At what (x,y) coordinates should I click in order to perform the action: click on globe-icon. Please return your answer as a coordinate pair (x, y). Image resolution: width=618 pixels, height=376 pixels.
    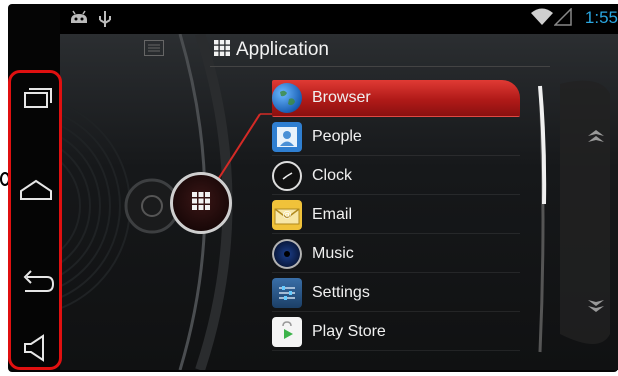
    Looking at the image, I should click on (287, 98).